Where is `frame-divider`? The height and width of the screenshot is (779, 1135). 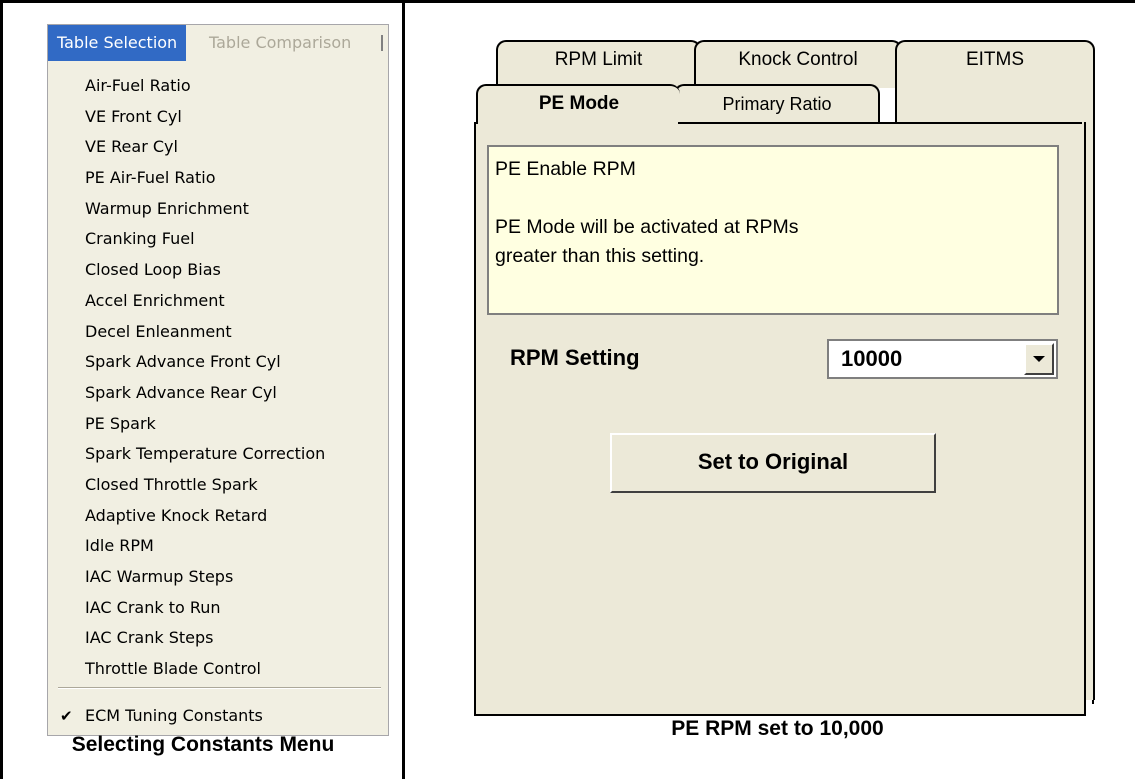 frame-divider is located at coordinates (403, 389).